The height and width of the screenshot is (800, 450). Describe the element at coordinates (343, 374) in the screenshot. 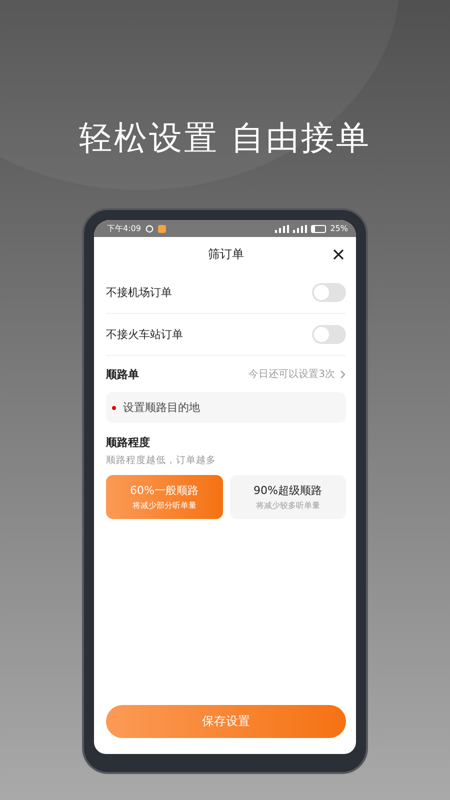

I see `chevron-right-icon` at that location.